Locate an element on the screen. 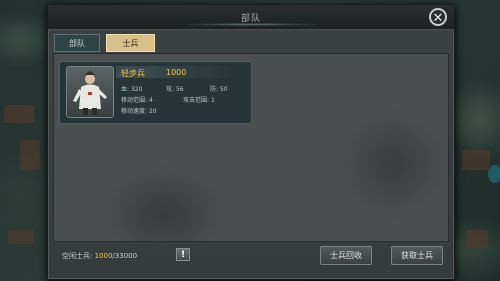  idle-soldiers: 空闲士兵: 1000/33000 is located at coordinates (99, 256).